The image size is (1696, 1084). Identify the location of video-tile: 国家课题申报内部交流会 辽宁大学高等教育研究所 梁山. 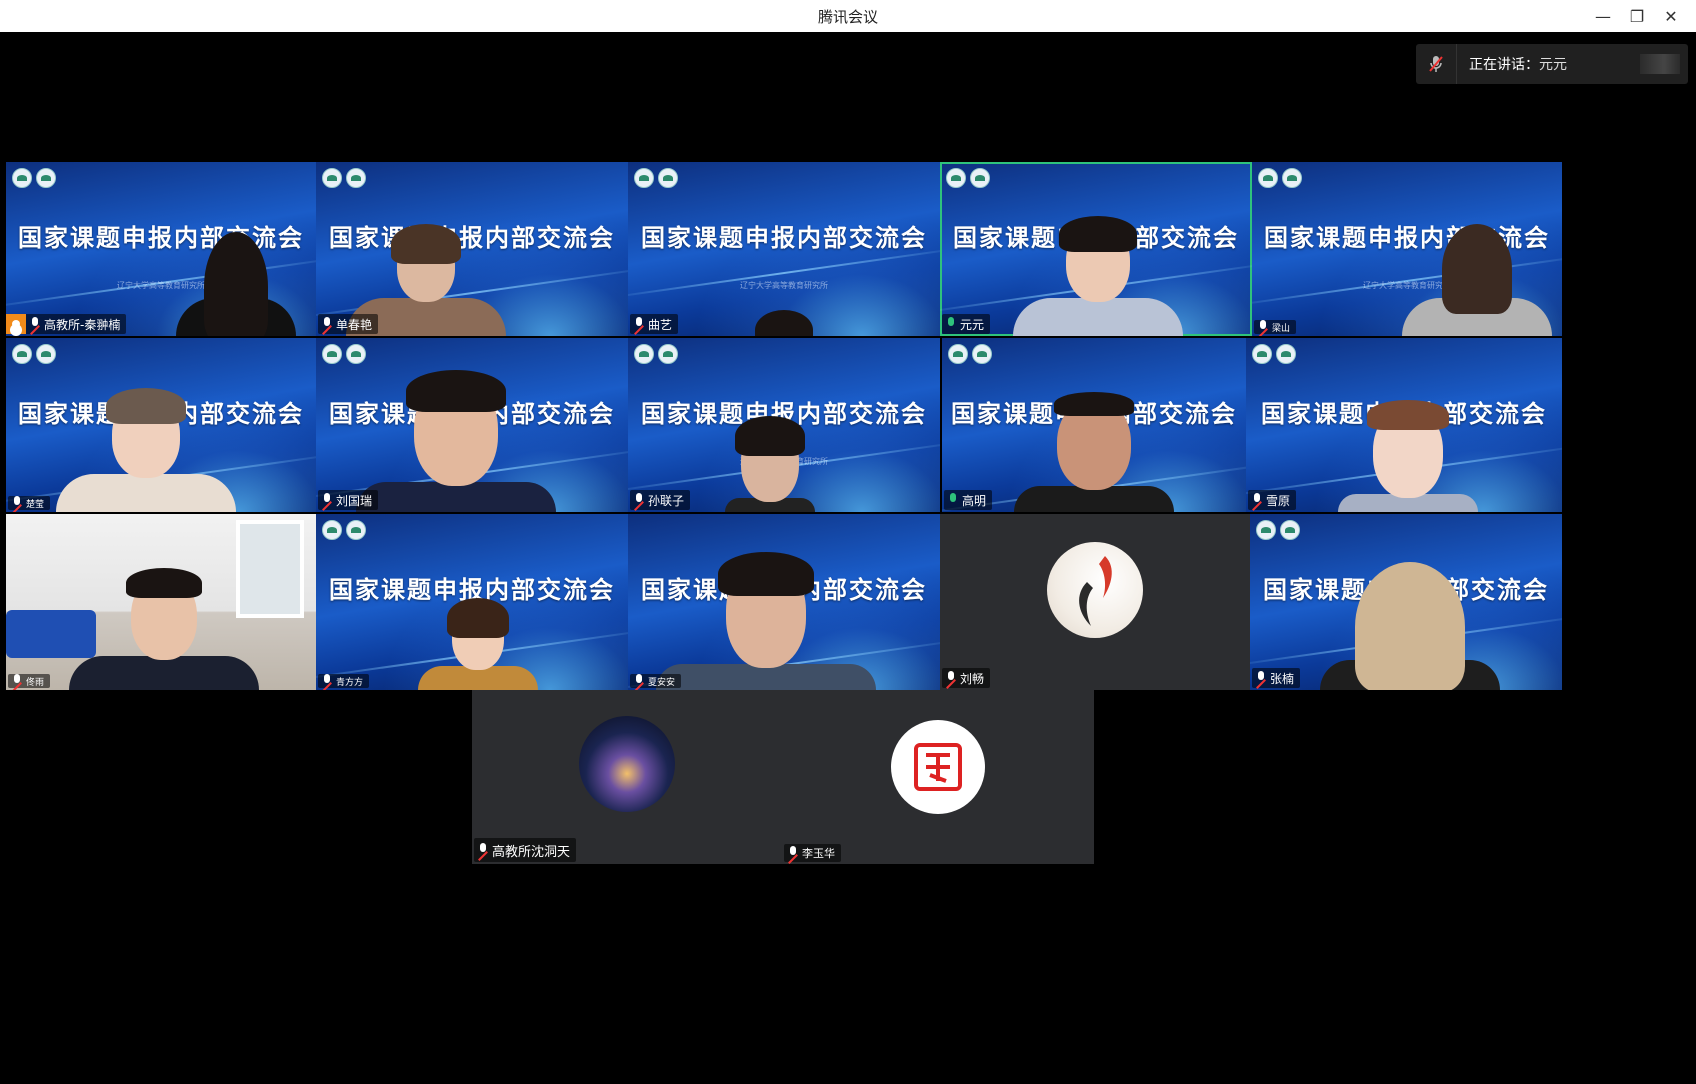
(1407, 249).